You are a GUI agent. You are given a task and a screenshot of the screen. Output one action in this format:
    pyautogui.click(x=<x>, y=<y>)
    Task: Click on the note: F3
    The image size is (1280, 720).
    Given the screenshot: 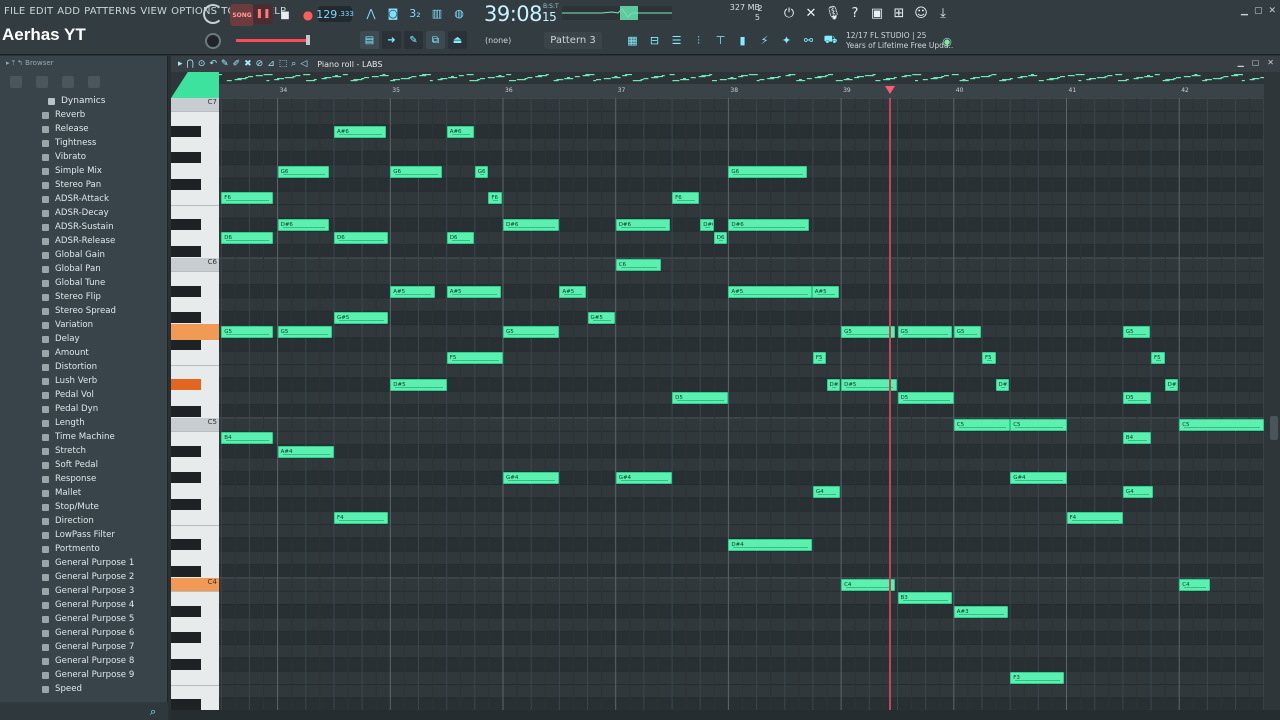 What is the action you would take?
    pyautogui.click(x=1037, y=678)
    